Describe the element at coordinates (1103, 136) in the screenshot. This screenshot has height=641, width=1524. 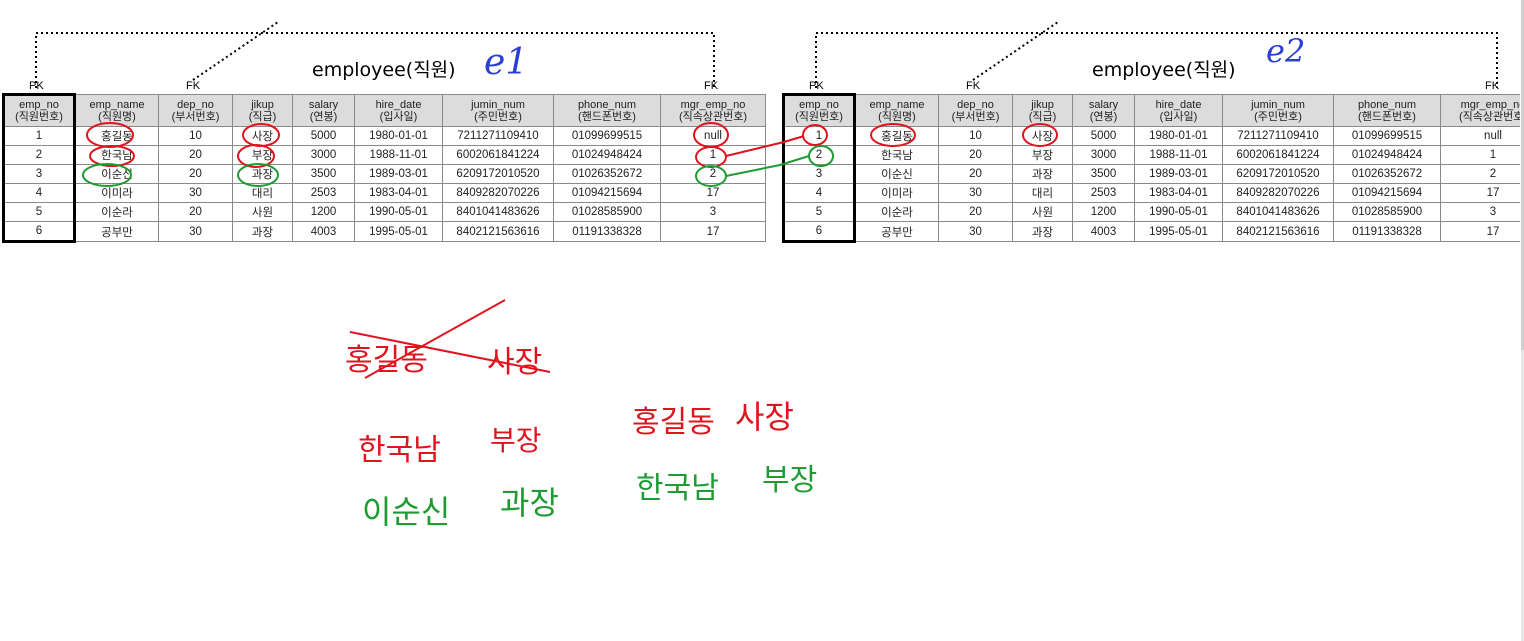
I see `table-cell-salary: 5000` at that location.